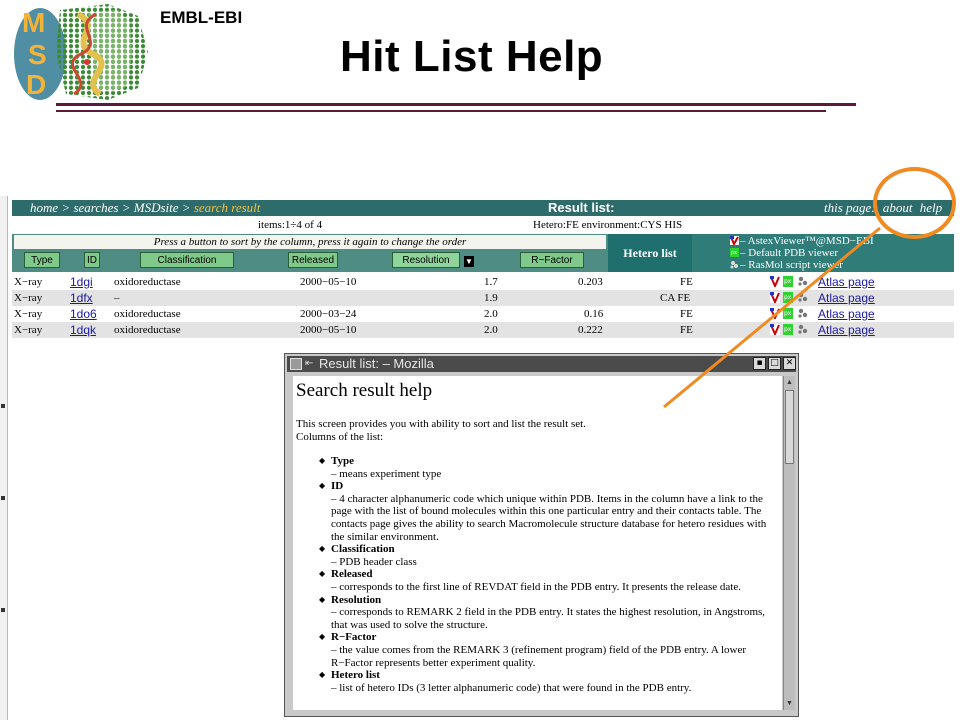 This screenshot has width=960, height=720. Describe the element at coordinates (156, 207) in the screenshot. I see `crumb-msdsite: MSDsite` at that location.